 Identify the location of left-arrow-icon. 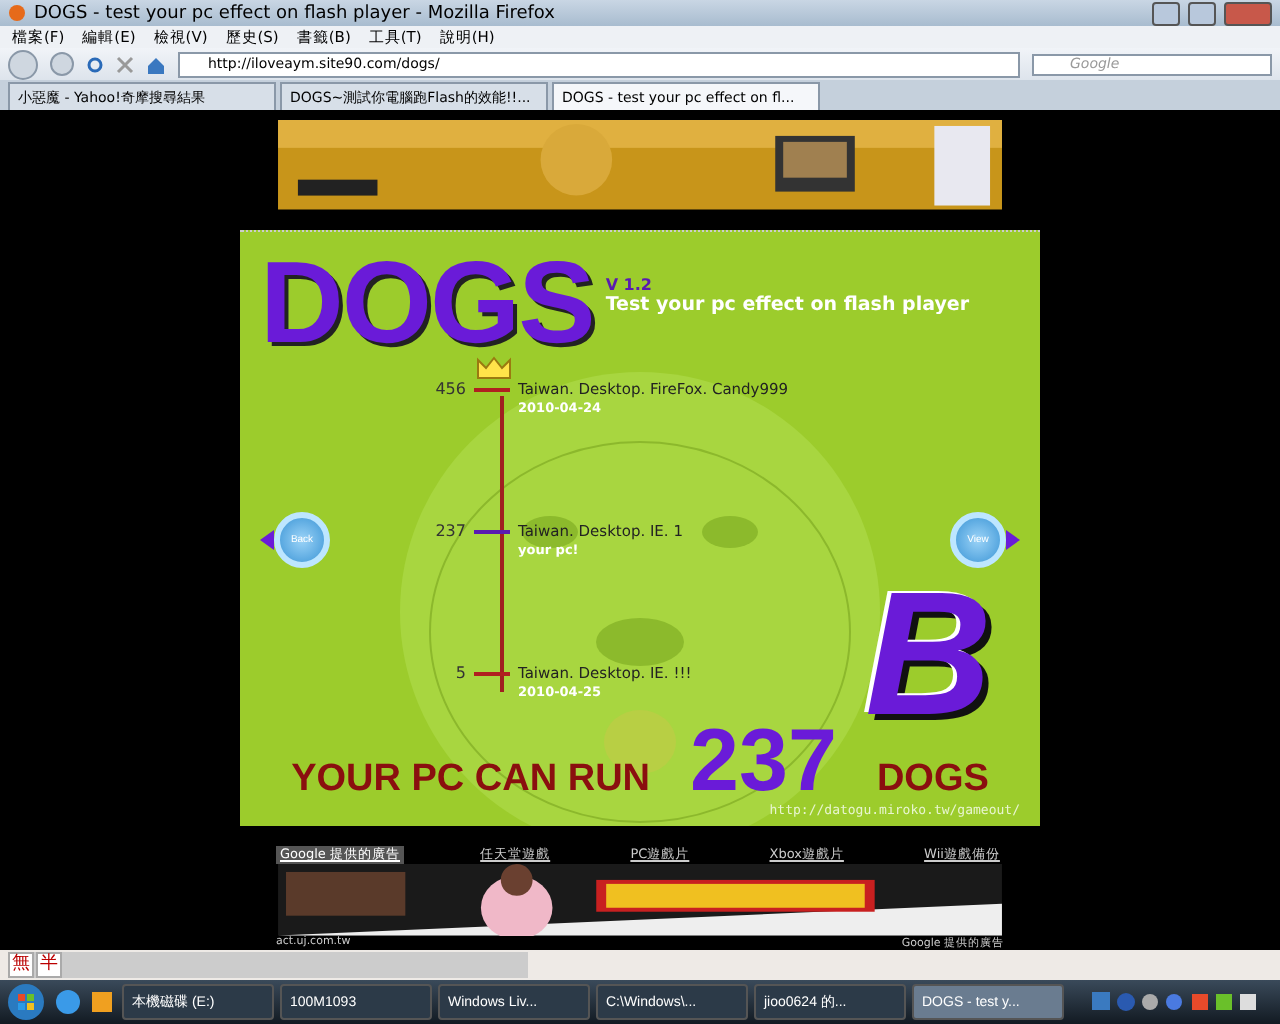
(267, 540).